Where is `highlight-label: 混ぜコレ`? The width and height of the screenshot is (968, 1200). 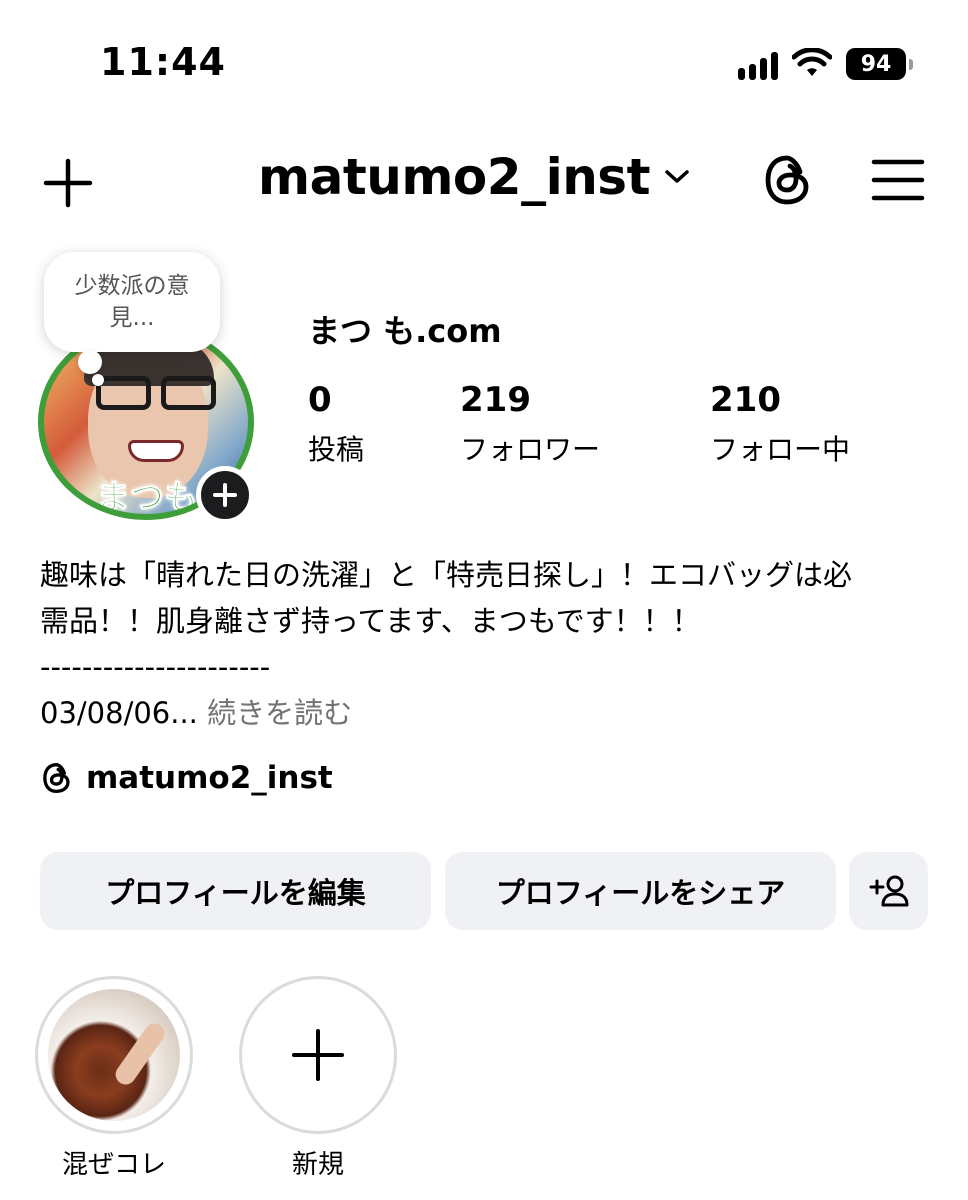 highlight-label: 混ぜコレ is located at coordinates (113, 1165).